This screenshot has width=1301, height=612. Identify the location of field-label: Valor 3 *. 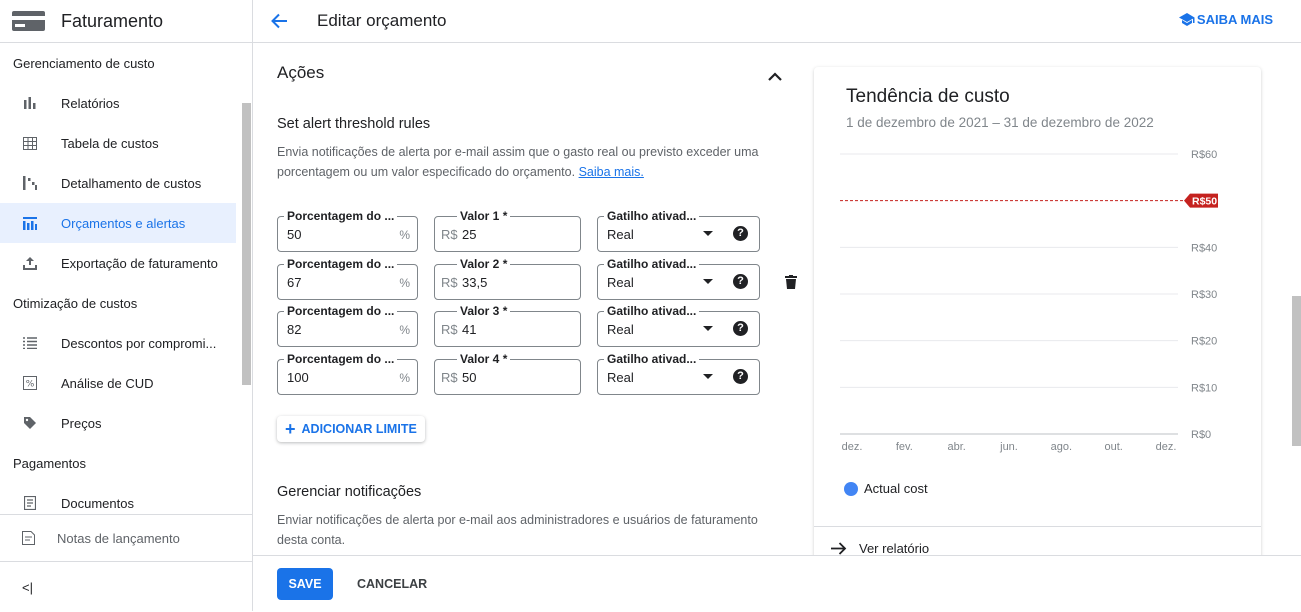
(484, 311).